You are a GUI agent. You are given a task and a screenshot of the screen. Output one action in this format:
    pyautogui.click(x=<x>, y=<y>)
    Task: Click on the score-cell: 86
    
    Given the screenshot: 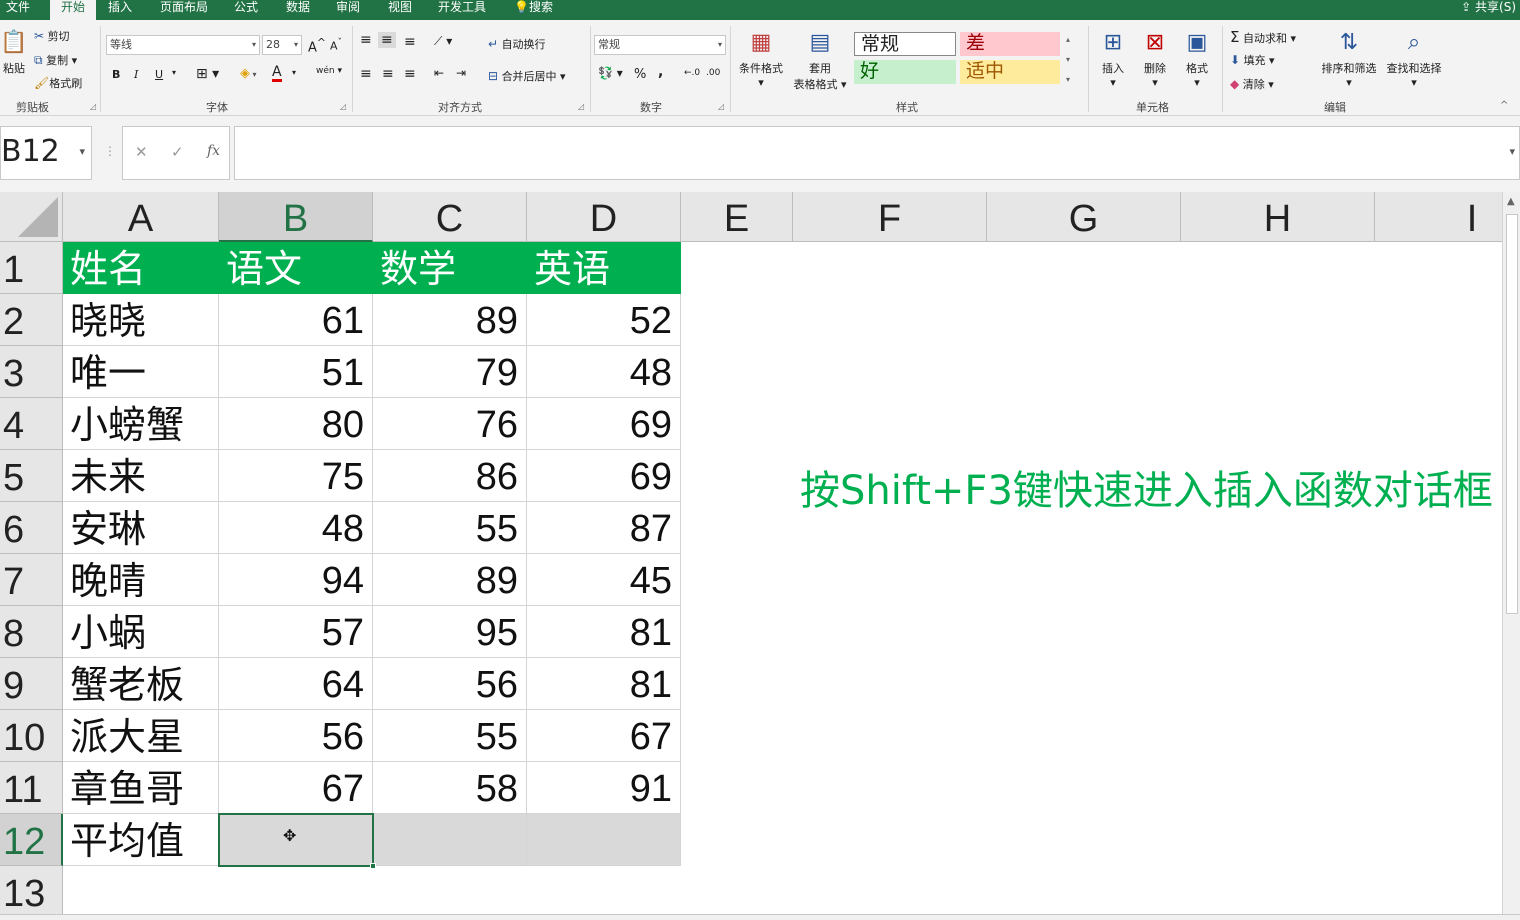 What is the action you would take?
    pyautogui.click(x=450, y=476)
    